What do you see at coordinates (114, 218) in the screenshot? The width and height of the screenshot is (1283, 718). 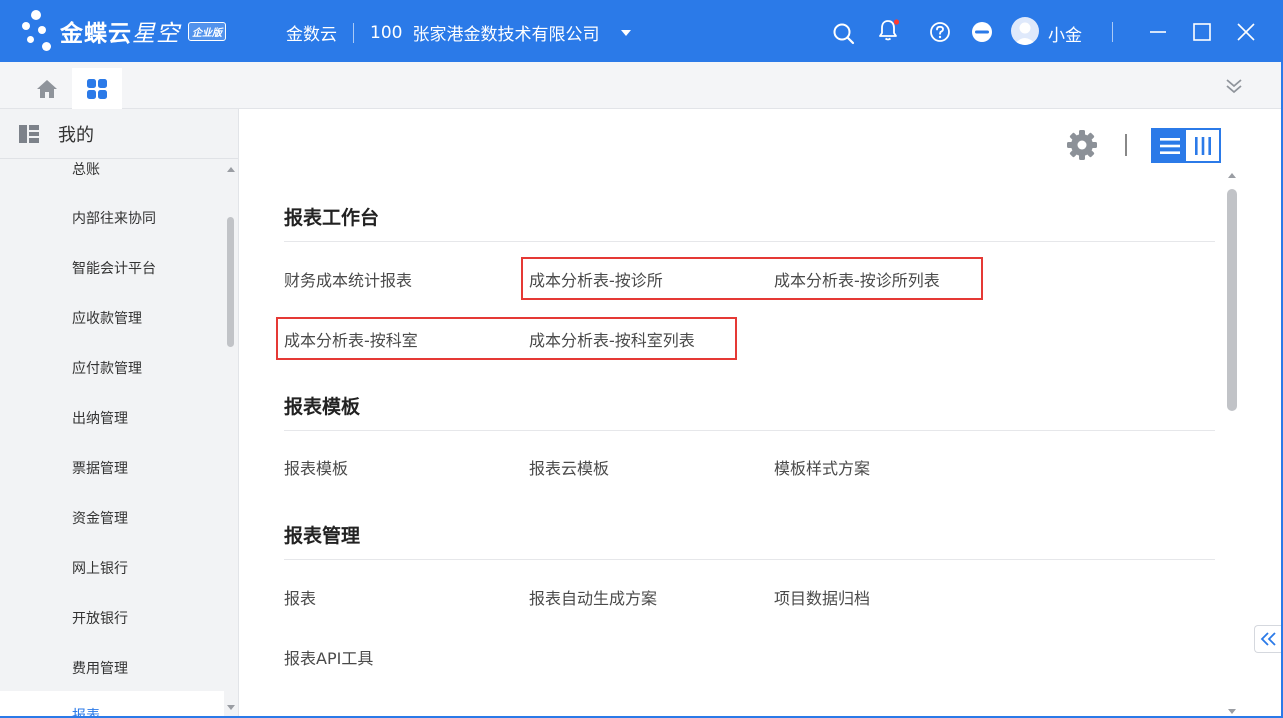 I see `sidebar-item-intercompany: 内部往来协同` at bounding box center [114, 218].